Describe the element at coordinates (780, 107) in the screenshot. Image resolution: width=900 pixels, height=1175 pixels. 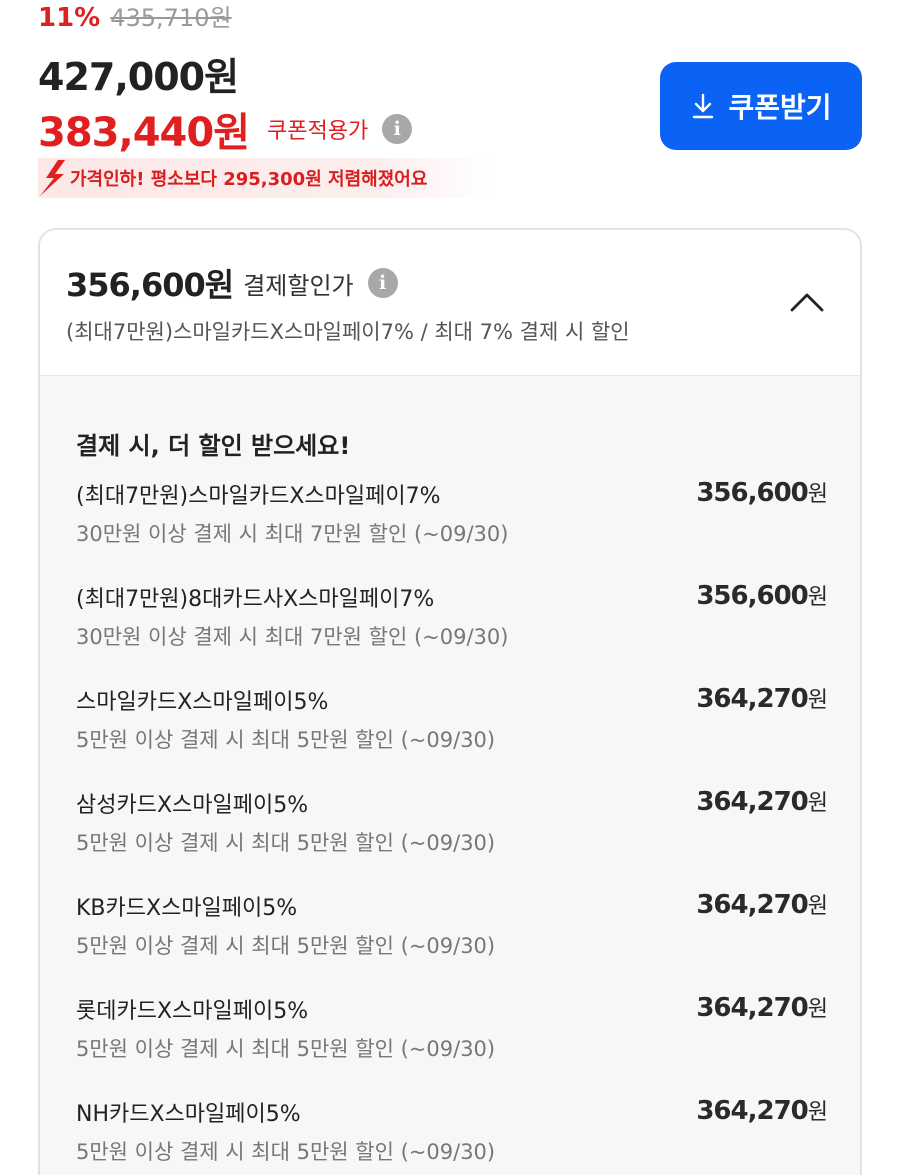
I see `get-coupon-label: 쿠폰받기` at that location.